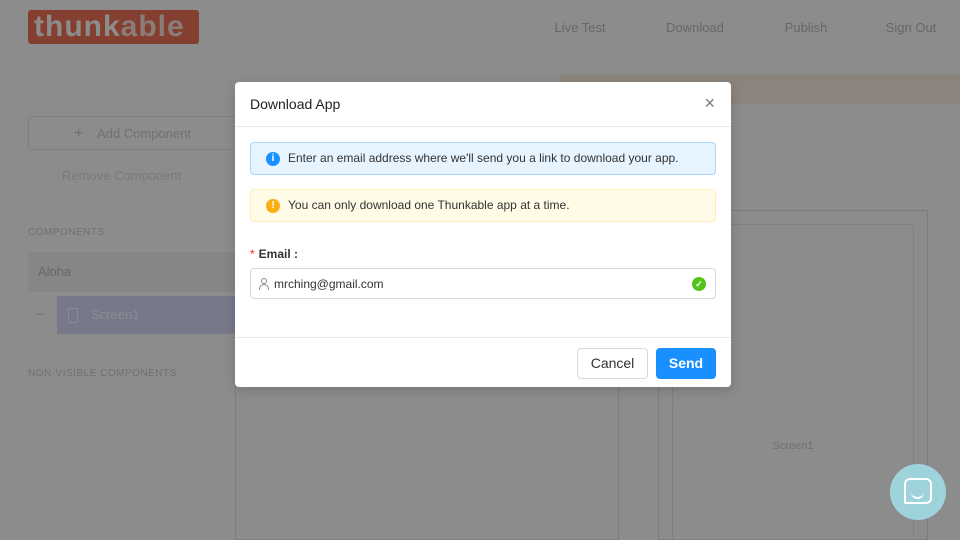 The width and height of the screenshot is (960, 540). Describe the element at coordinates (252, 254) in the screenshot. I see `required-marker: *` at that location.